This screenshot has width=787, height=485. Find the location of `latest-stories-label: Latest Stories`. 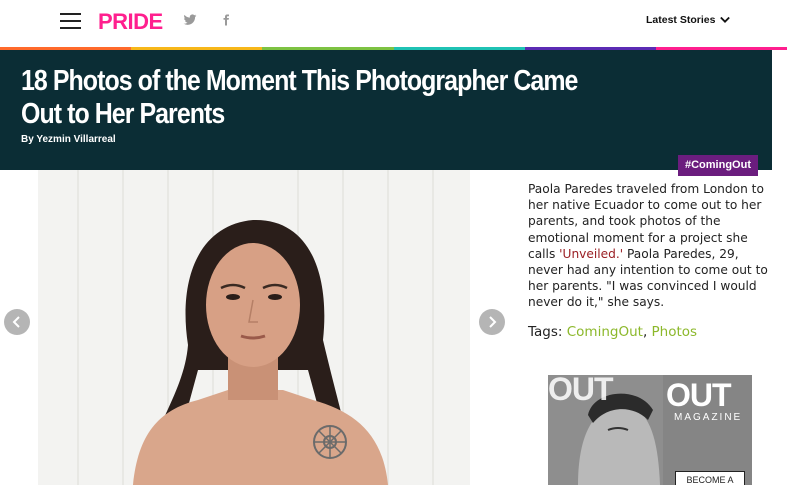

latest-stories-label: Latest Stories is located at coordinates (681, 20).